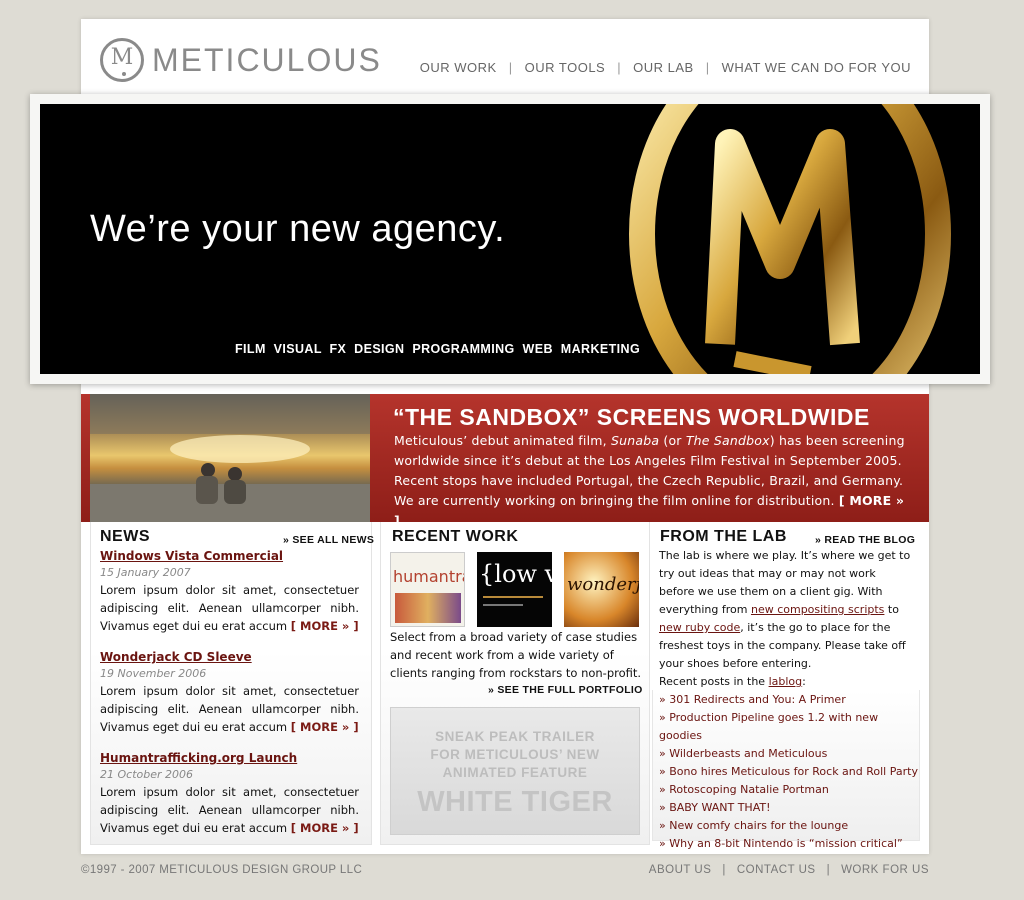 The width and height of the screenshot is (1024, 900). I want to click on recent-posts-label: Recent posts in the lablog:, so click(732, 681).